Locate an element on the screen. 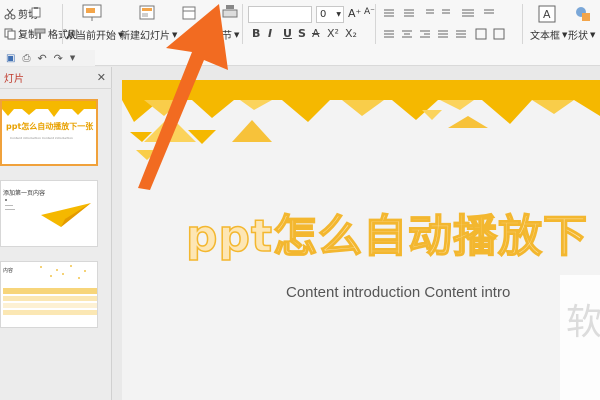  annotation-arrow-icon is located at coordinates (183, 97).